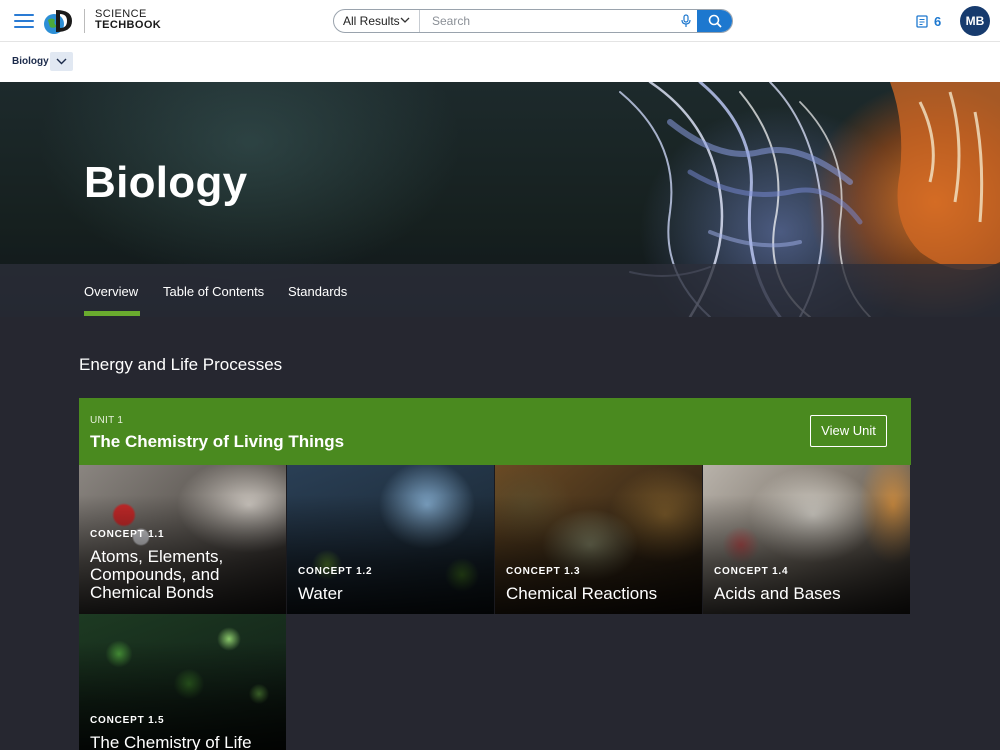  Describe the element at coordinates (24, 21) in the screenshot. I see `hamburger-menu-icon` at that location.